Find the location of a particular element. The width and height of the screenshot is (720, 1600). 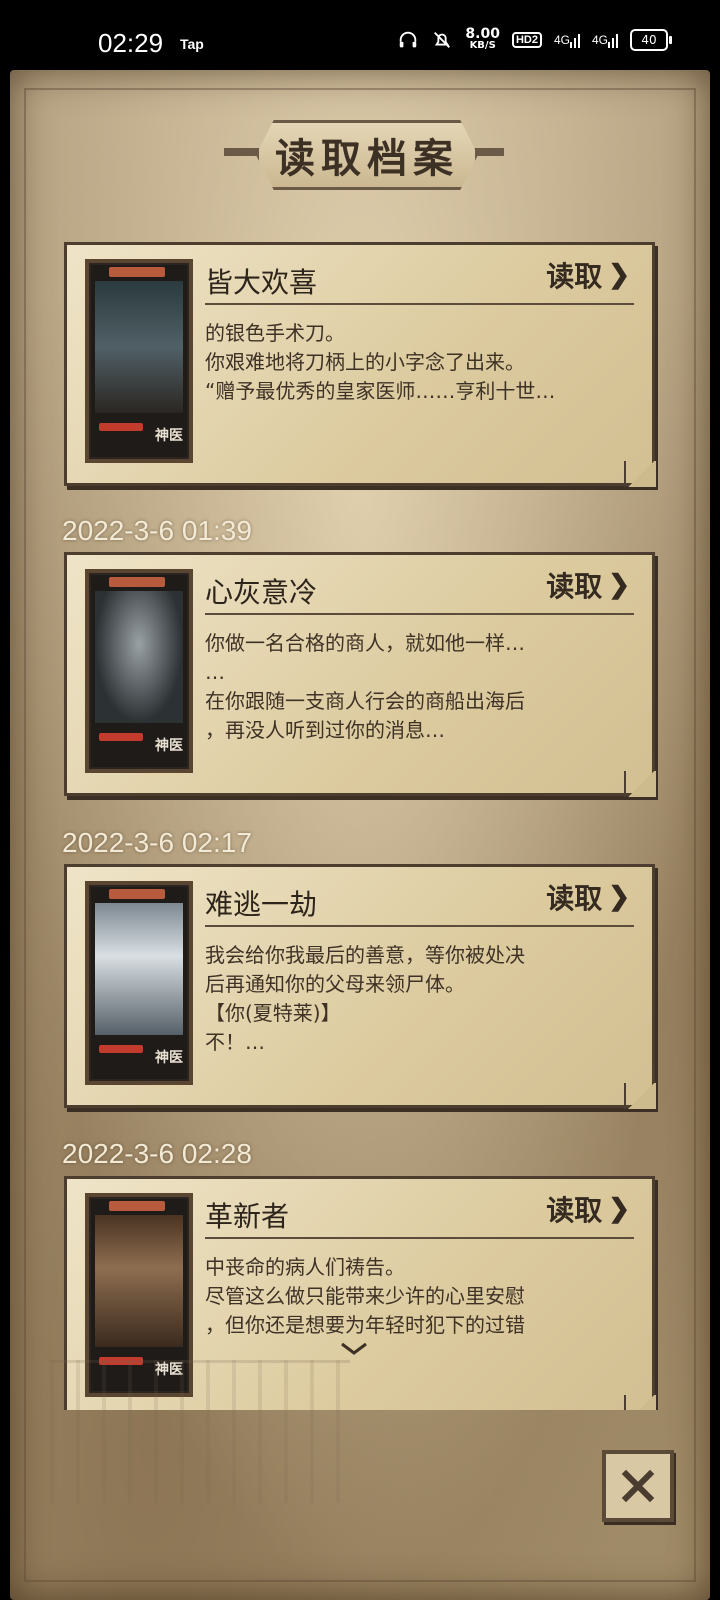

status-time: 02:29 is located at coordinates (131, 43).